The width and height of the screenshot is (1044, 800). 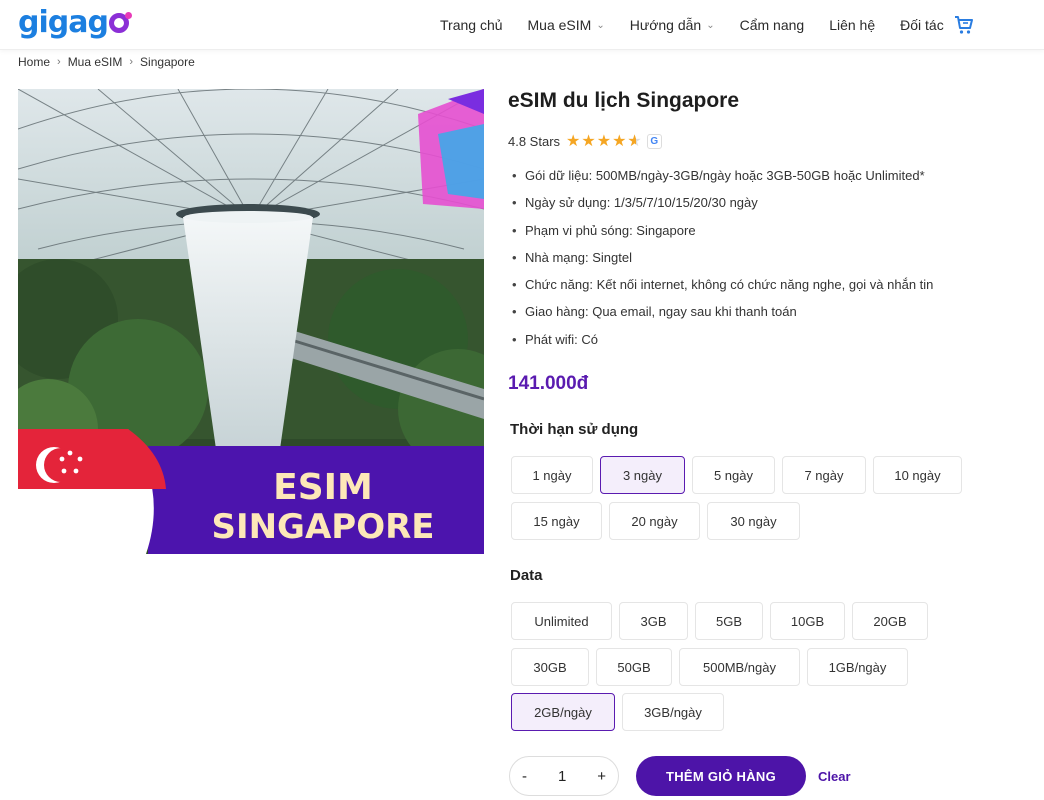 I want to click on data-option: 30GB, so click(x=550, y=667).